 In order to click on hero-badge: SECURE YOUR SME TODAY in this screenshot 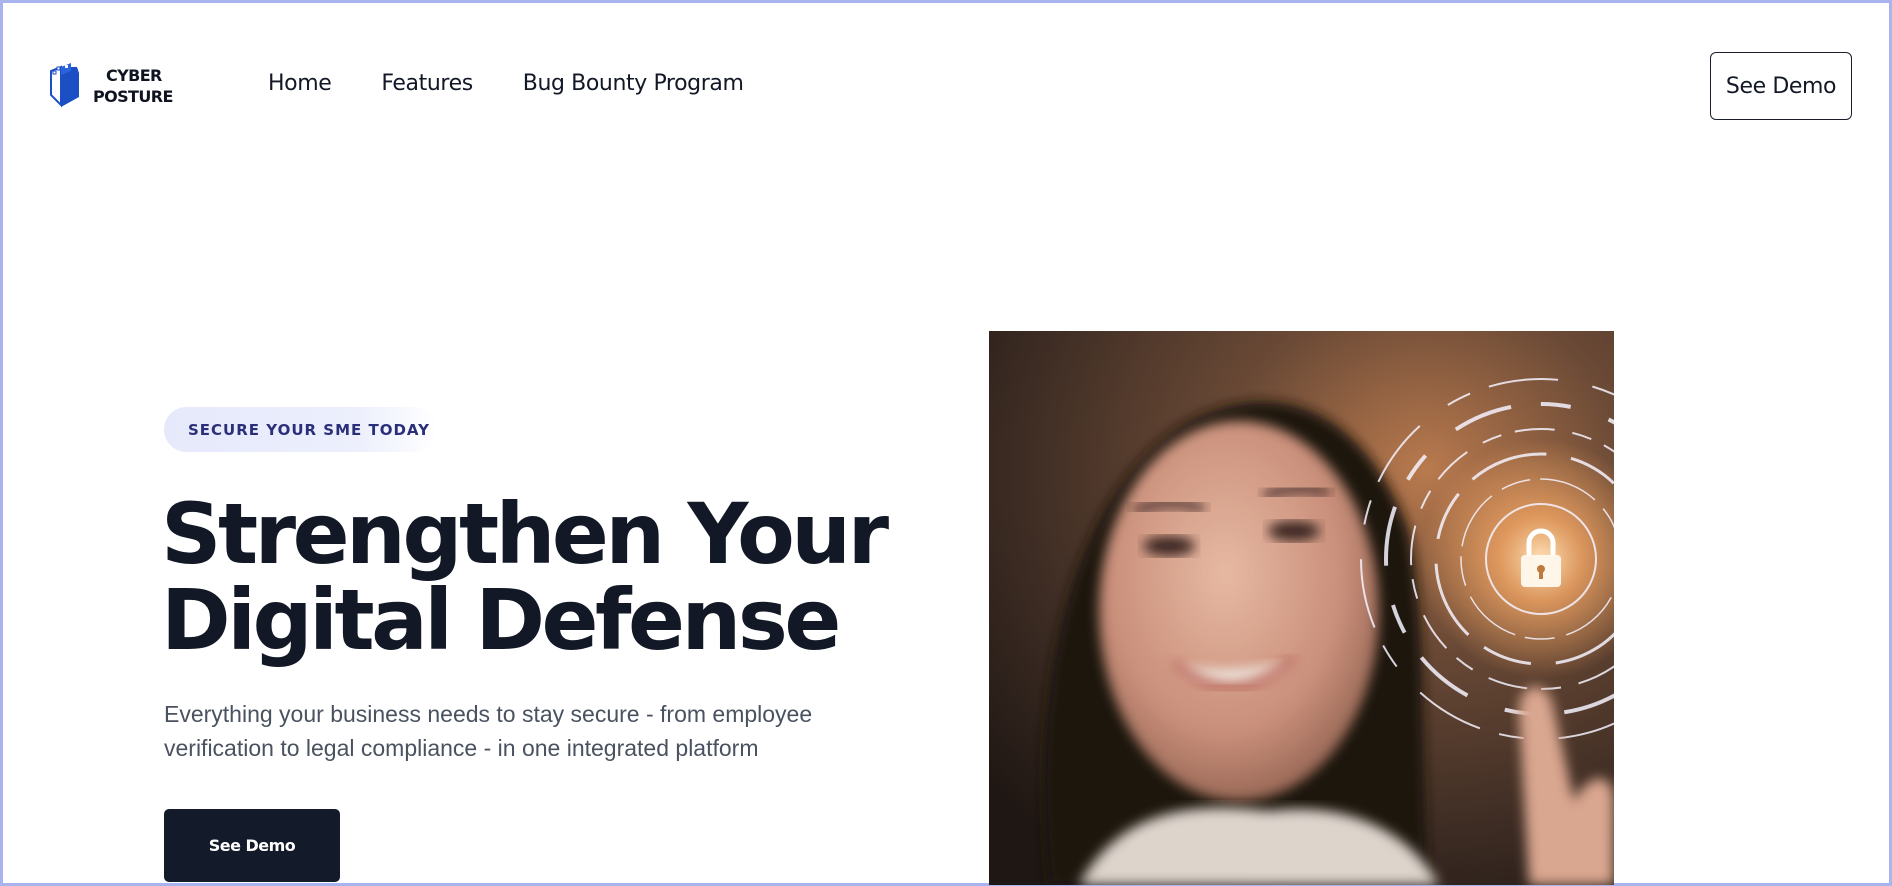, I will do `click(301, 429)`.